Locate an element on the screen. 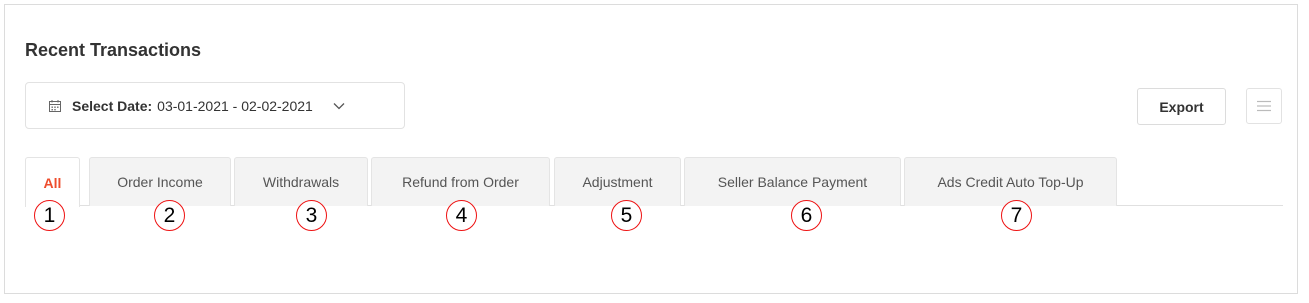 The width and height of the screenshot is (1309, 303). menu-icon is located at coordinates (1264, 106).